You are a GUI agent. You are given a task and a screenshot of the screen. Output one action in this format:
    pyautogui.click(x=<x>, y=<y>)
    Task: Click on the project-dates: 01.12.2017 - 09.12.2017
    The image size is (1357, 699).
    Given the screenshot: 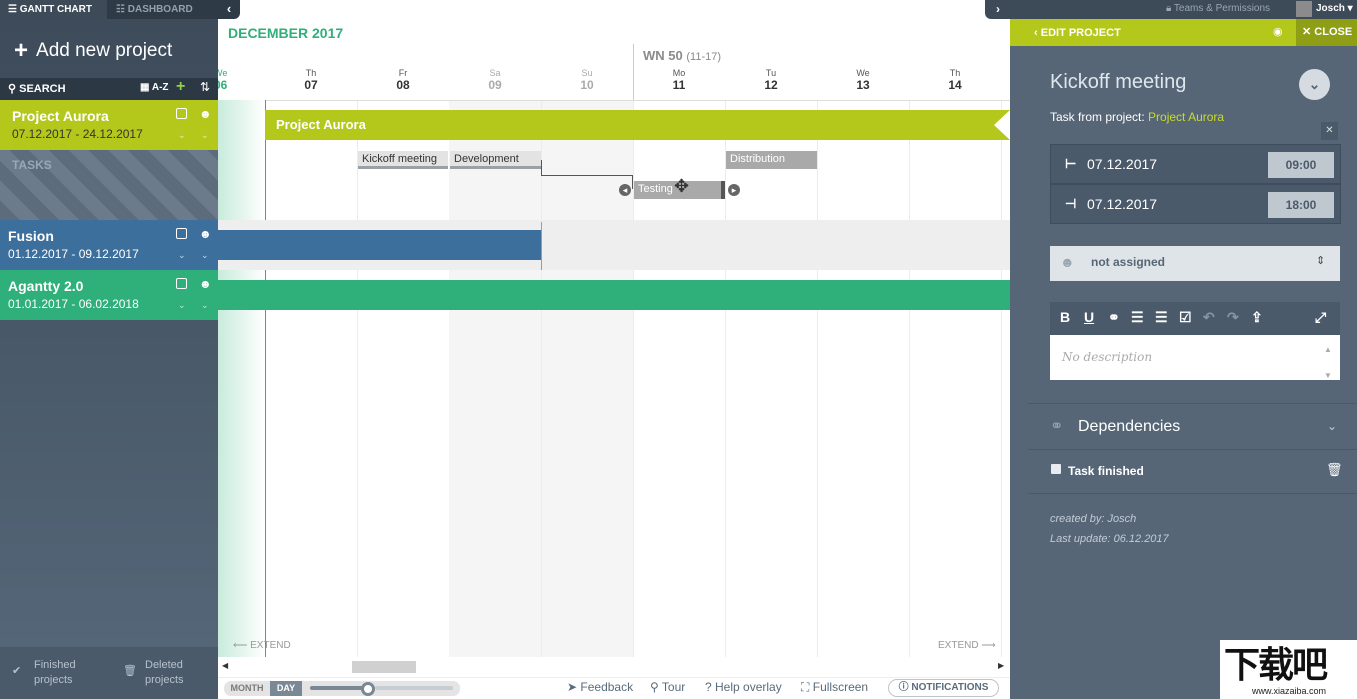 What is the action you would take?
    pyautogui.click(x=73, y=254)
    